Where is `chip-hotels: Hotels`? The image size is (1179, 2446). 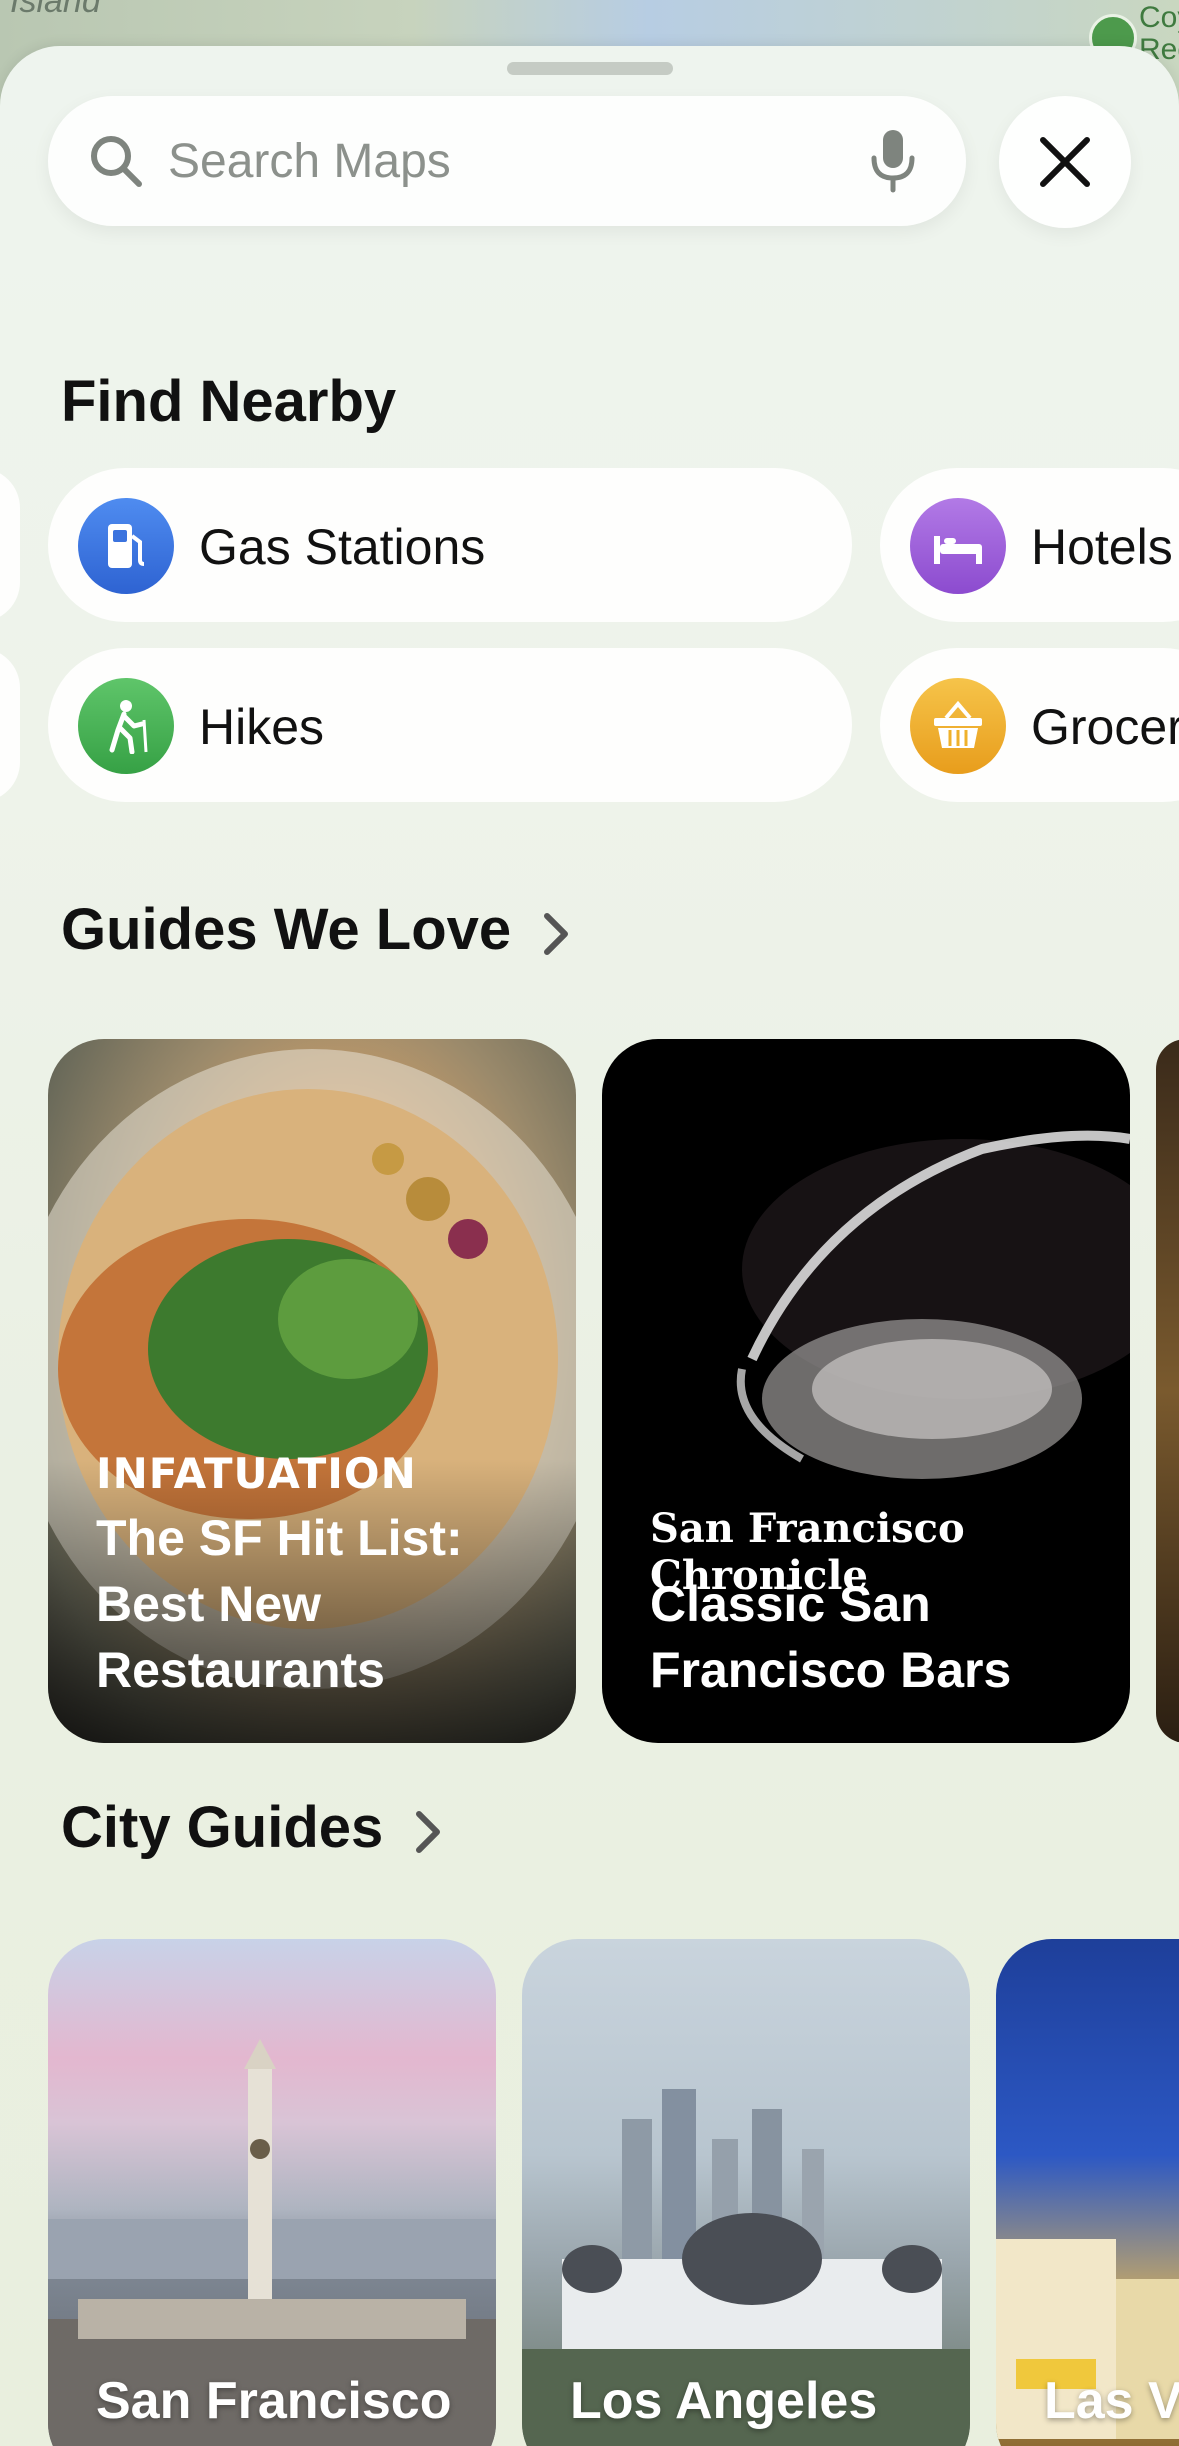
chip-hotels: Hotels is located at coordinates (1029, 545).